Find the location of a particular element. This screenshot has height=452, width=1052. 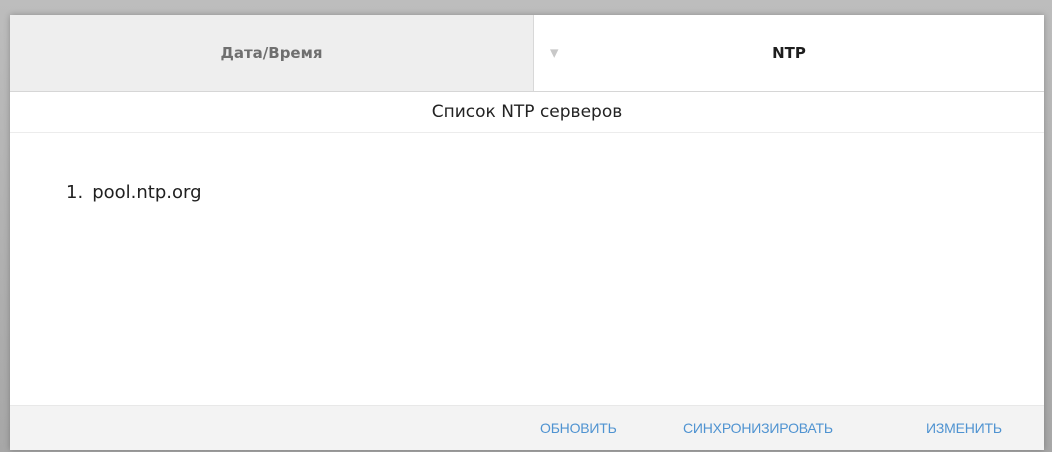

dropdown-caret-icon: ▼ is located at coordinates (554, 53).